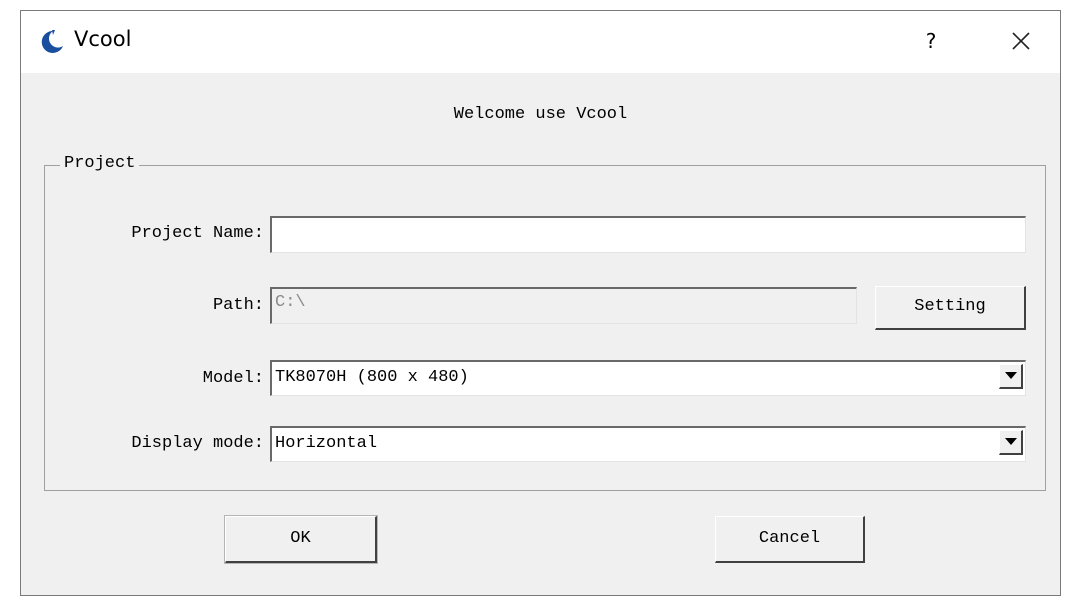 The width and height of the screenshot is (1067, 600). I want to click on path-label: Path:, so click(238, 305).